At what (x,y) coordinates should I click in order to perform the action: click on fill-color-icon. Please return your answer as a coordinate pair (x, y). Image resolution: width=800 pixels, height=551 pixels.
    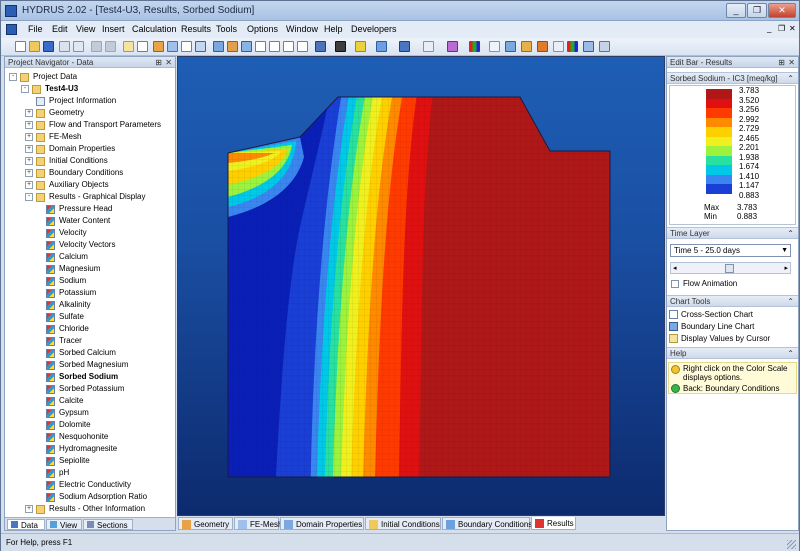
    Looking at the image, I should click on (340, 46).